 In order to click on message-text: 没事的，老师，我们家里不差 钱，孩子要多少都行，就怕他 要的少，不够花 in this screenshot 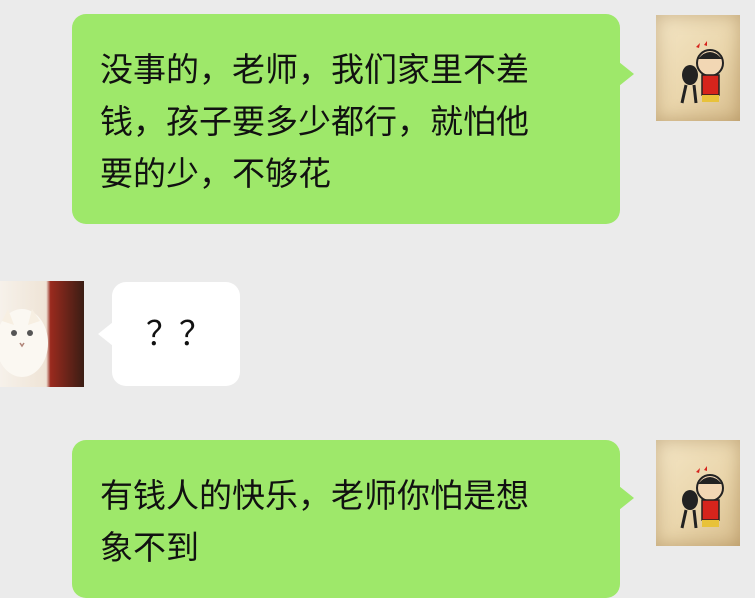, I will do `click(314, 121)`.